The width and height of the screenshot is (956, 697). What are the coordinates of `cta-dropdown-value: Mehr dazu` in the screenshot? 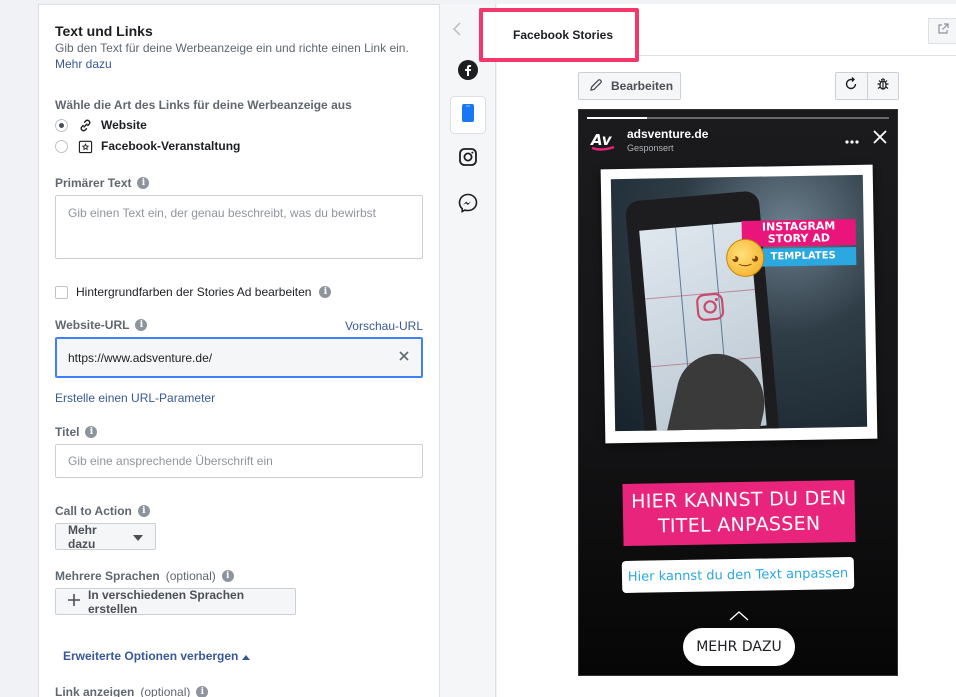 It's located at (82, 536).